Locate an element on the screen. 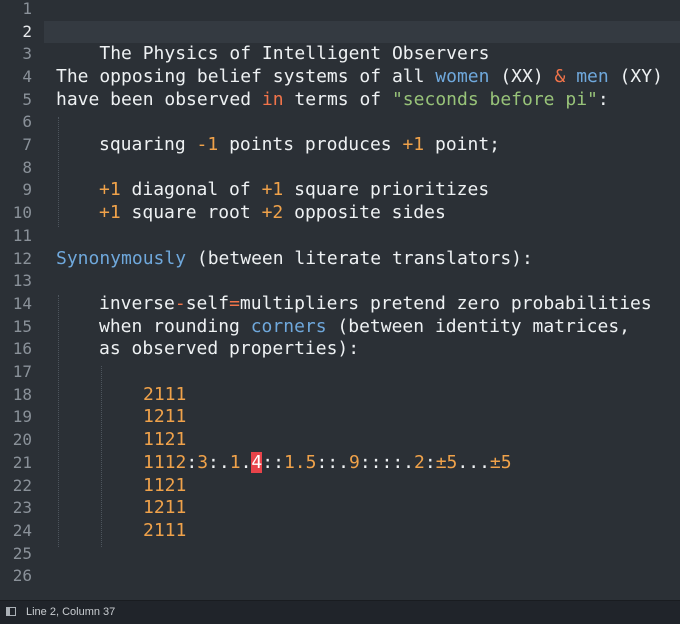  line-number: 26 is located at coordinates (22, 576).